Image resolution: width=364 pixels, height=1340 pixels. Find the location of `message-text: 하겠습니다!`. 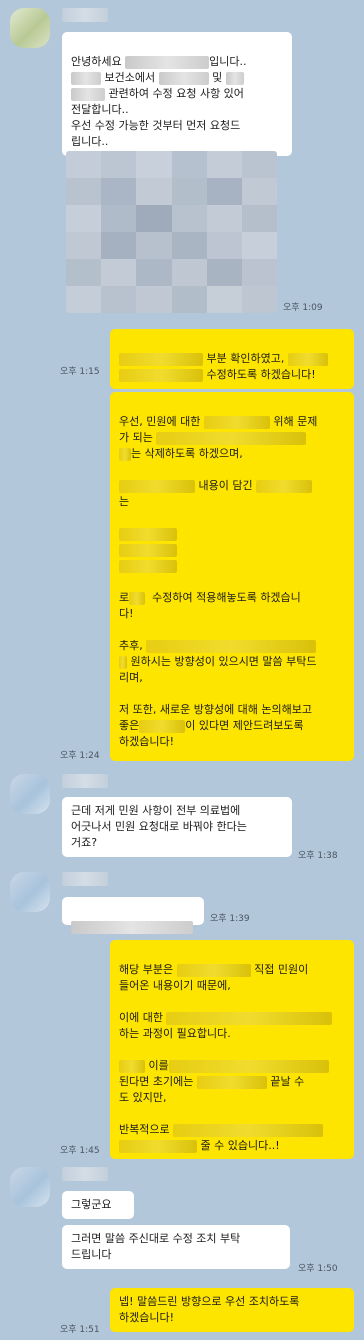

message-text: 하겠습니다! is located at coordinates (147, 741).